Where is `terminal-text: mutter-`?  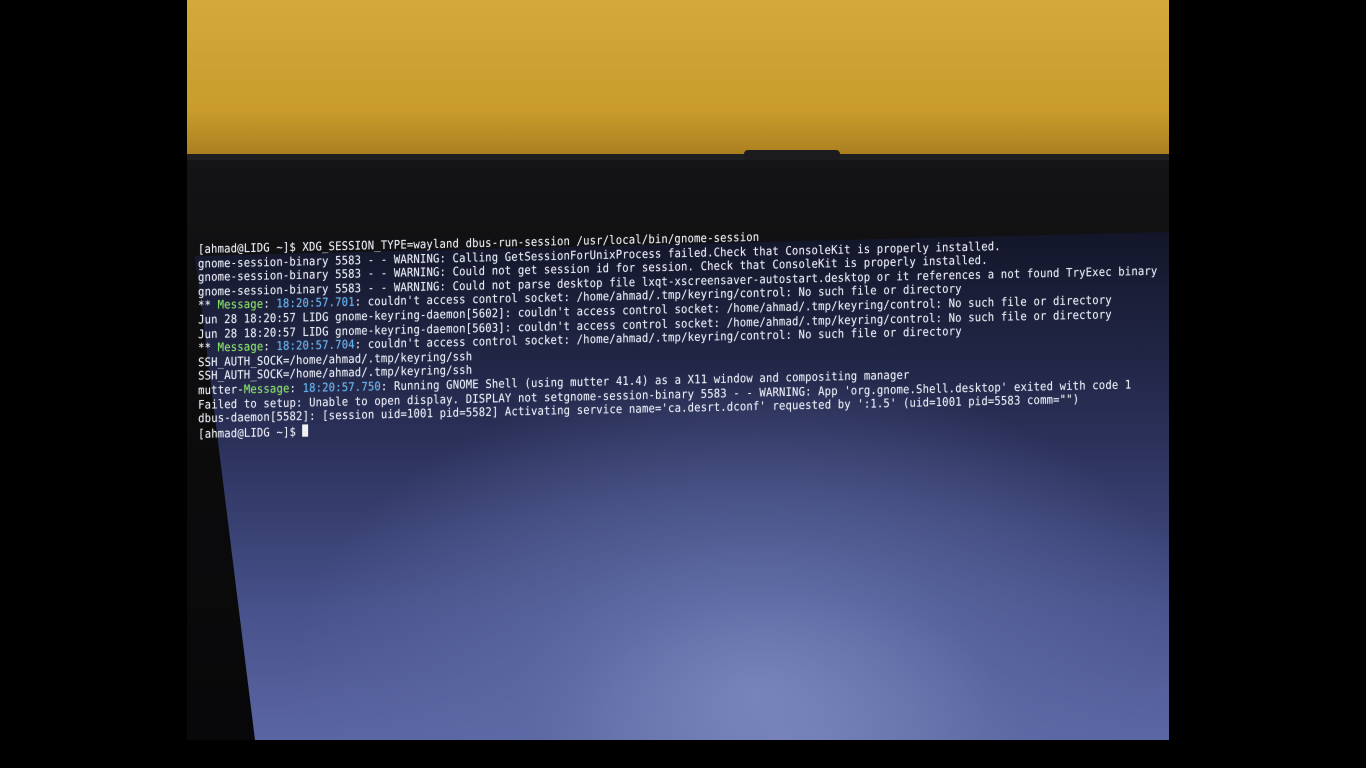
terminal-text: mutter- is located at coordinates (221, 390).